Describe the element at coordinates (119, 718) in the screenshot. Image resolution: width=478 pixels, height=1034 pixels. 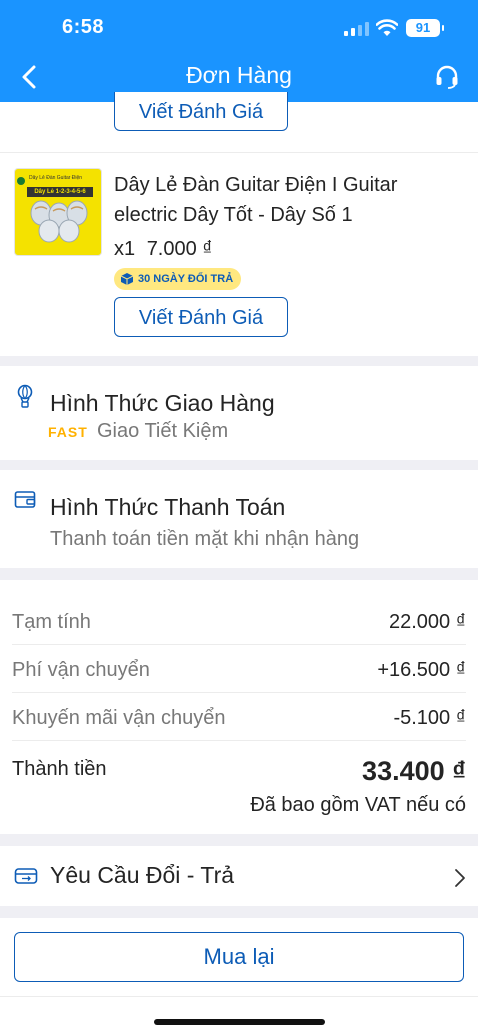
I see `shipping-discount-label: Khuyến mãi vận chuyển` at that location.